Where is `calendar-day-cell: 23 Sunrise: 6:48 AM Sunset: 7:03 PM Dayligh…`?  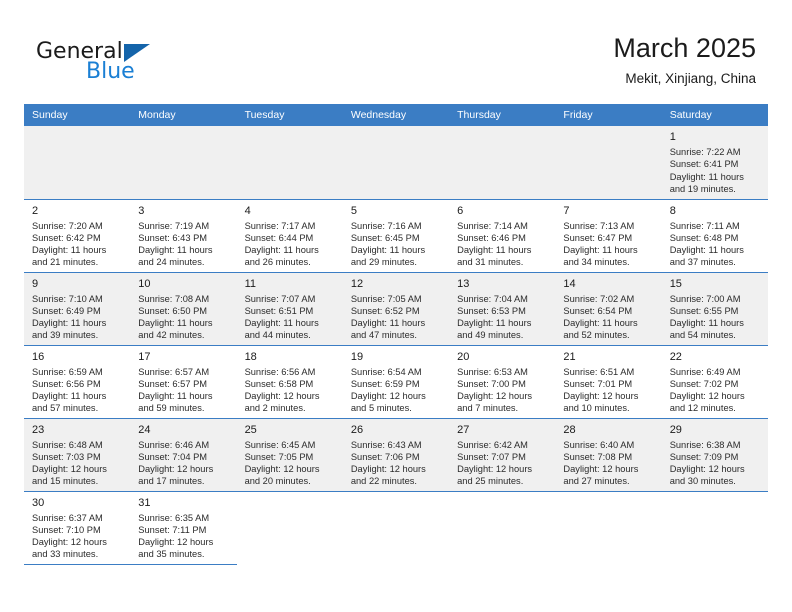 calendar-day-cell: 23 Sunrise: 6:48 AM Sunset: 7:03 PM Dayligh… is located at coordinates (77, 455).